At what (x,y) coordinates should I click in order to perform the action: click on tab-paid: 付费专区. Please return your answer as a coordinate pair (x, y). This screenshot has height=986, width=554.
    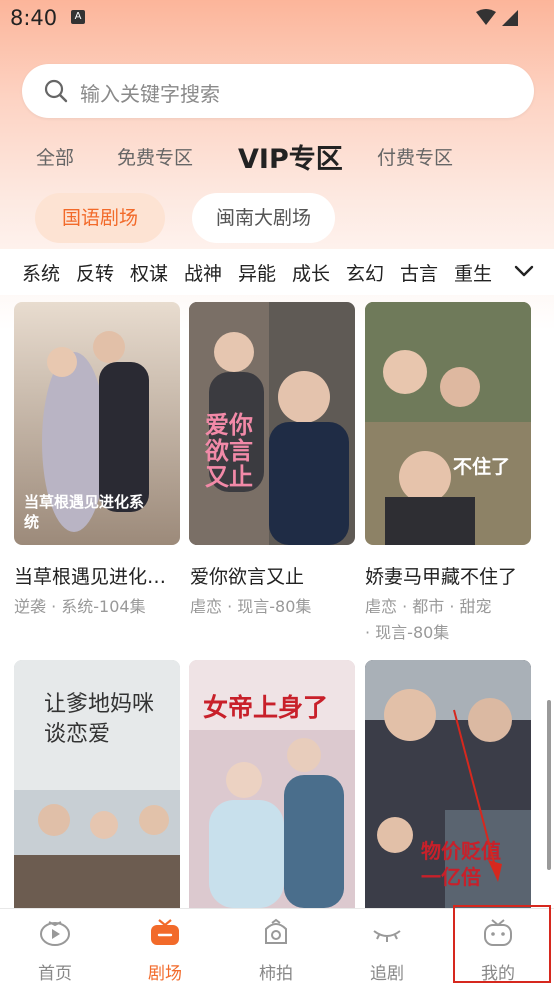
    Looking at the image, I should click on (415, 156).